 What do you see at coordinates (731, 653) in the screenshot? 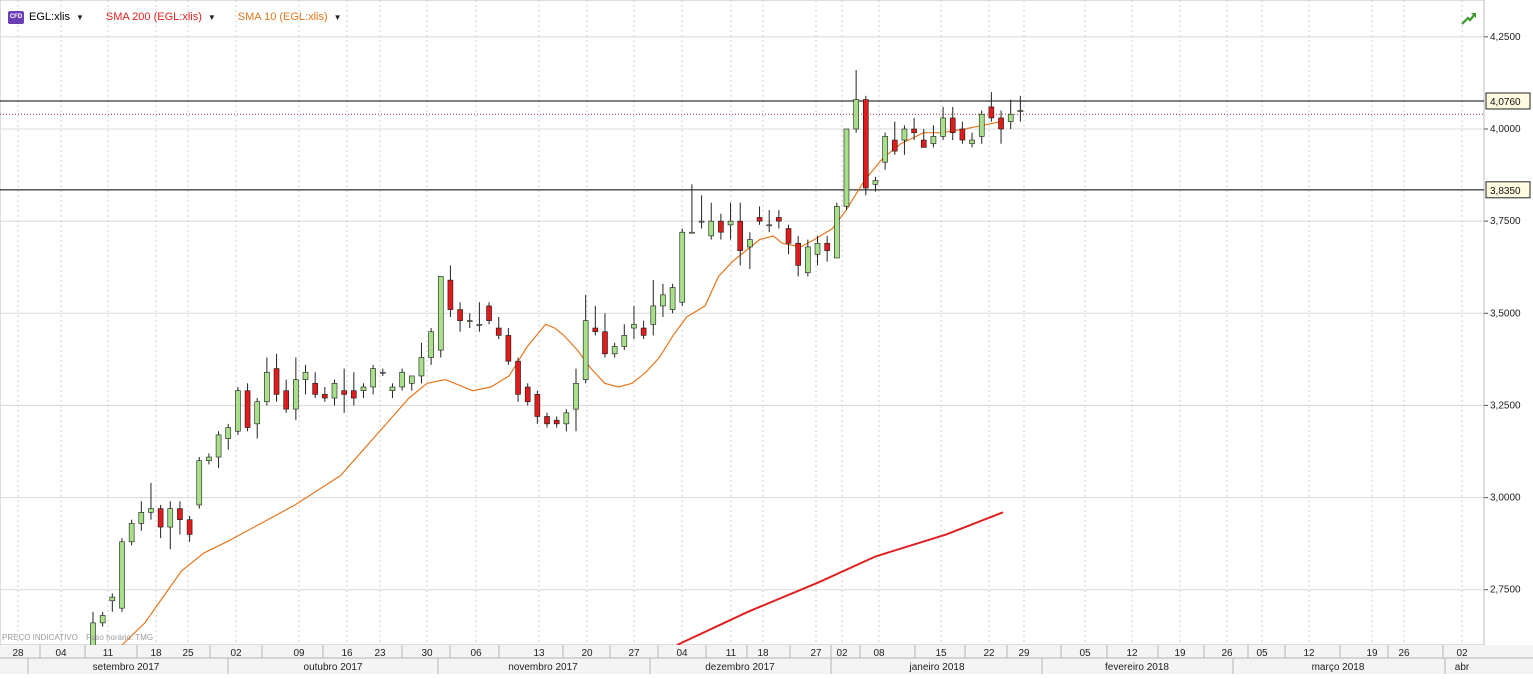
I see `x-tick-label: 11` at bounding box center [731, 653].